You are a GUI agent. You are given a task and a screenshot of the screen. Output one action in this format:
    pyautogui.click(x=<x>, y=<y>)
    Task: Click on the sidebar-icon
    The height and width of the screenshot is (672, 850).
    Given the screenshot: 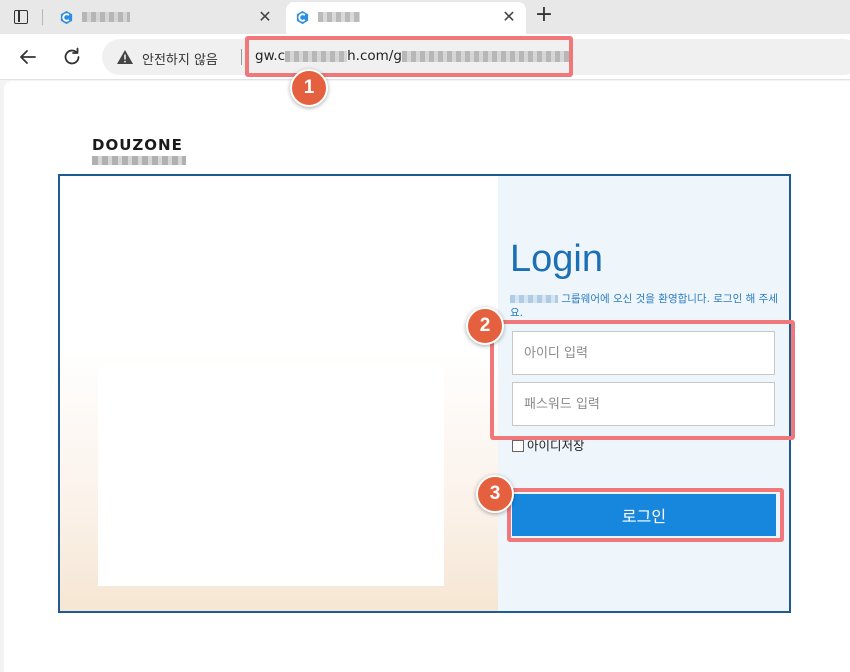 What is the action you would take?
    pyautogui.click(x=21, y=17)
    